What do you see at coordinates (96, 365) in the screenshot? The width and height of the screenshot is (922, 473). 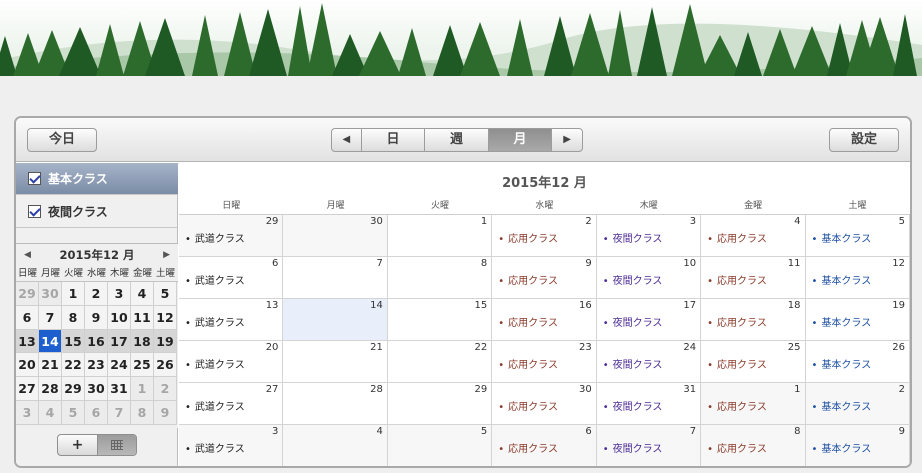 I see `mini-day: 23` at bounding box center [96, 365].